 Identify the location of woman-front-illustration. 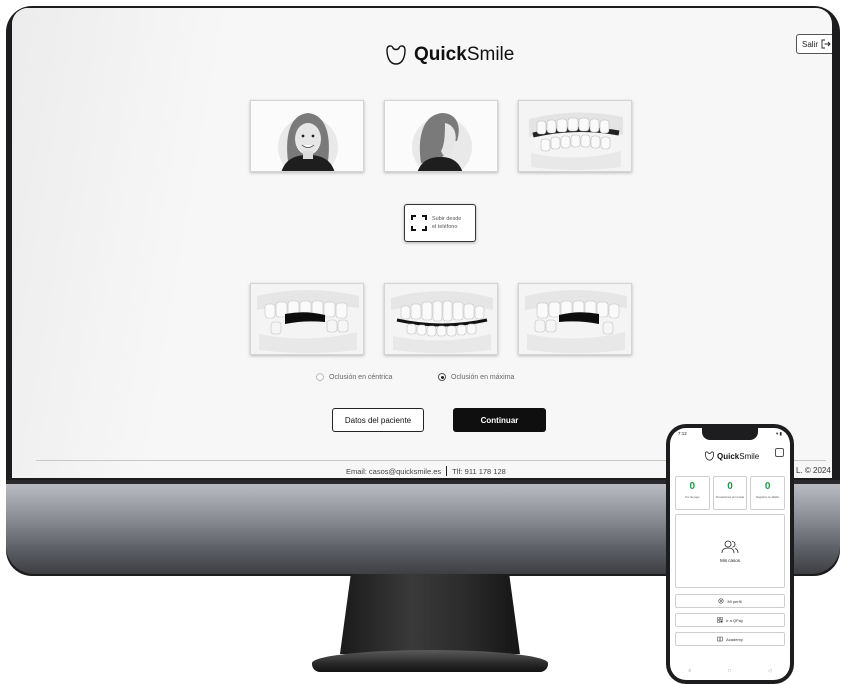
(307, 136).